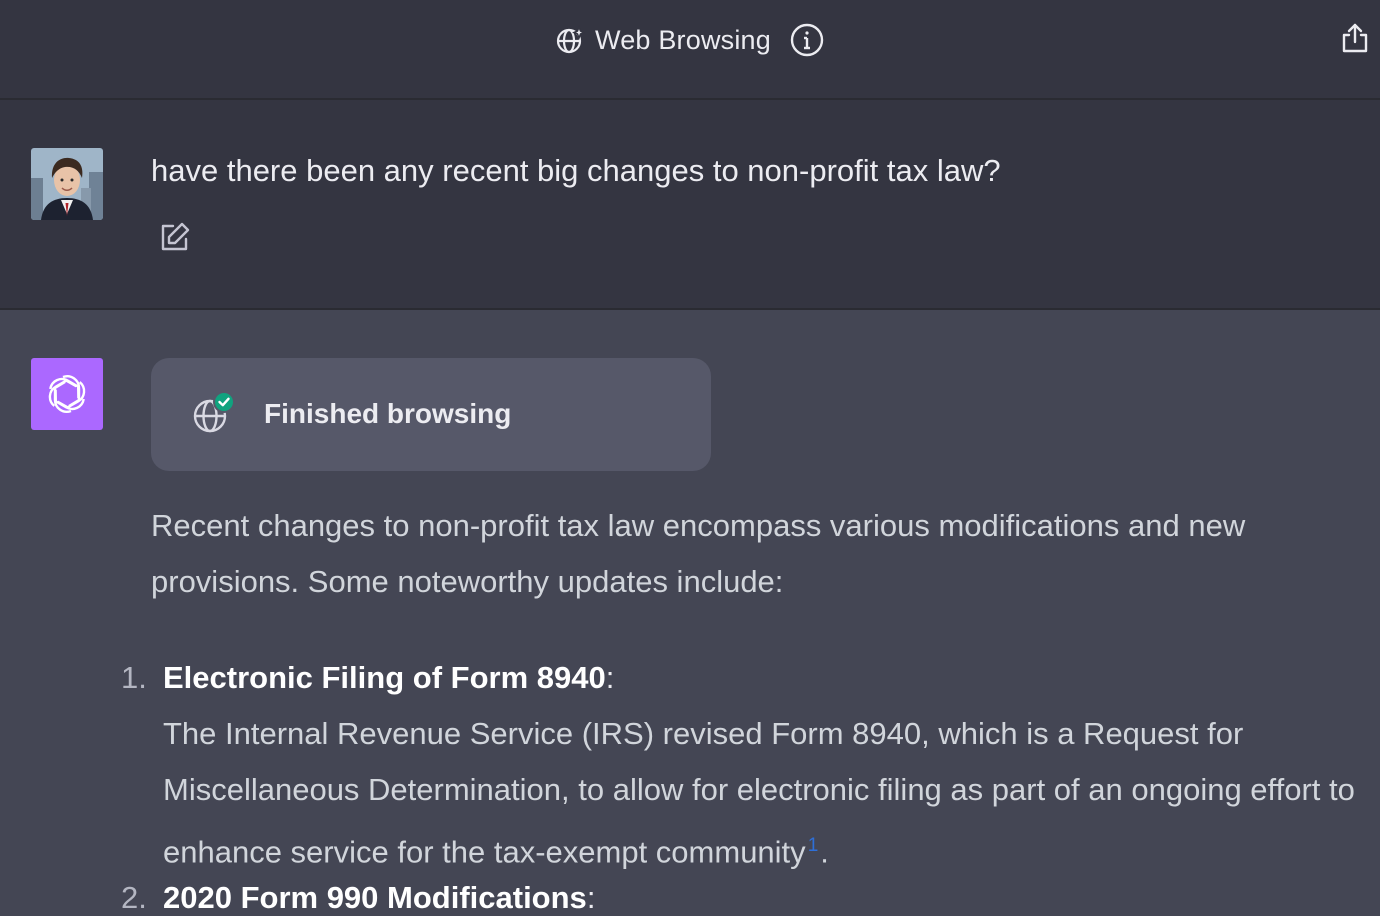 This screenshot has height=916, width=1380. Describe the element at coordinates (824, 852) in the screenshot. I see `list-item-body-end: .` at that location.